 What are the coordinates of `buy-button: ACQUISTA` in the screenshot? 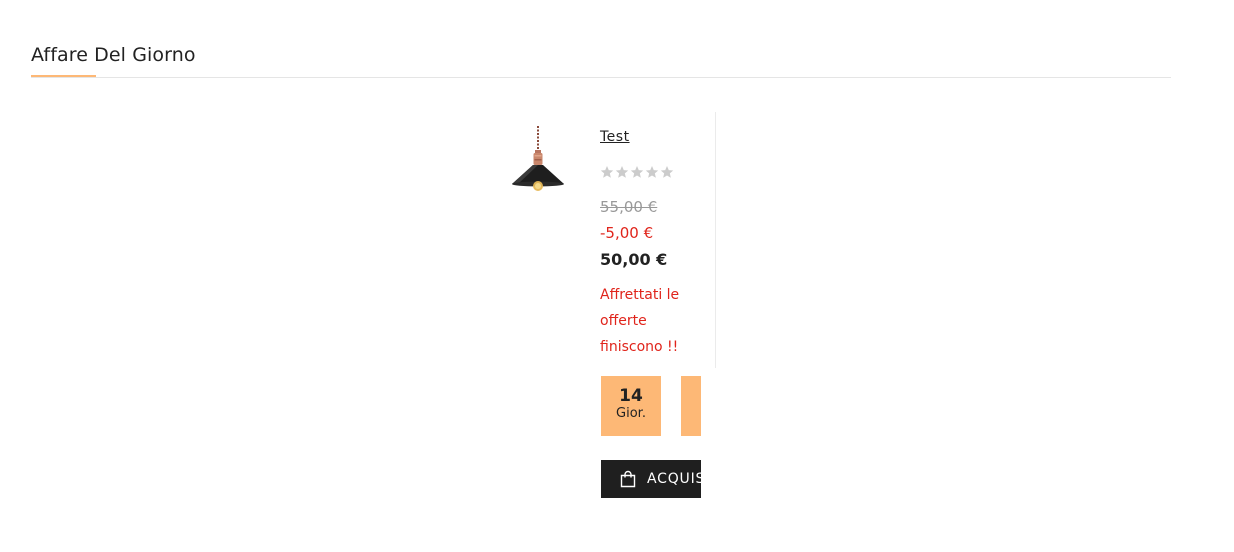 It's located at (651, 479).